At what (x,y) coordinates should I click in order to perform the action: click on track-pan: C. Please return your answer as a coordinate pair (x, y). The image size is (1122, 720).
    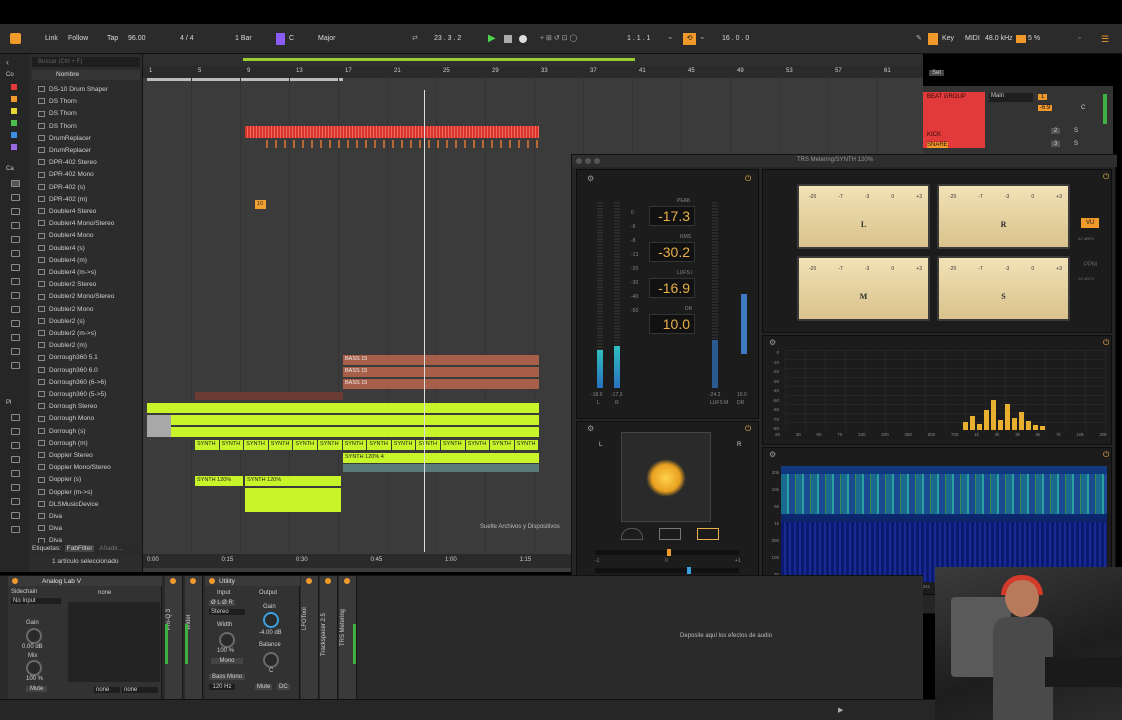
    Looking at the image, I should click on (1083, 108).